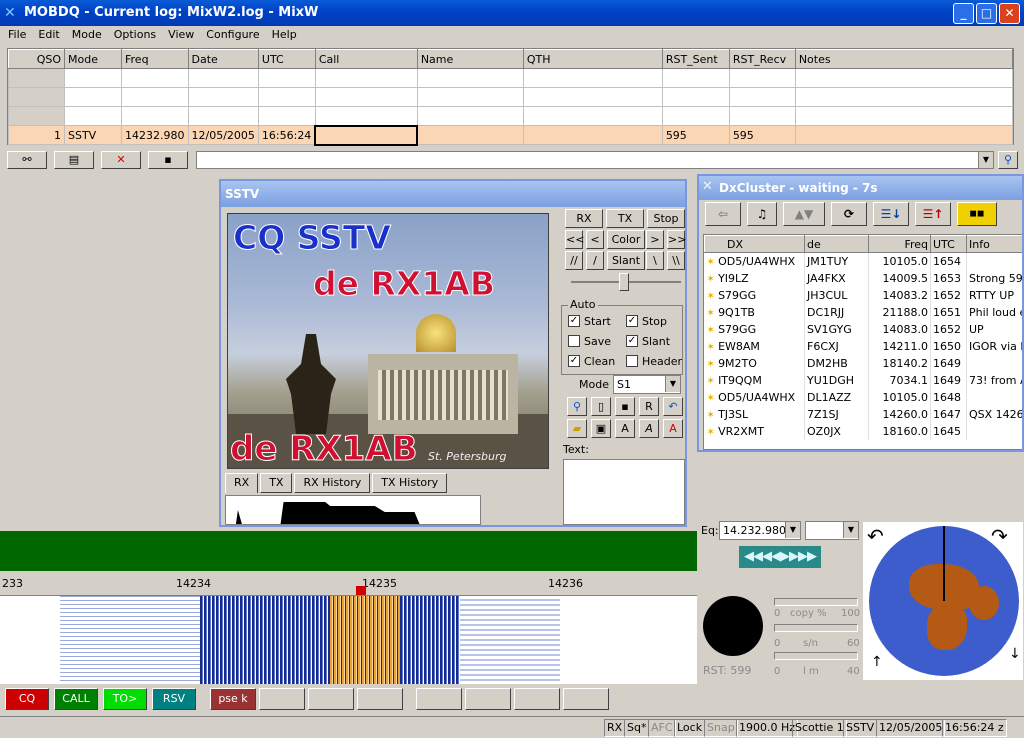 This screenshot has width=1024, height=738. What do you see at coordinates (87, 35) in the screenshot?
I see `menu-mode: Mode` at bounding box center [87, 35].